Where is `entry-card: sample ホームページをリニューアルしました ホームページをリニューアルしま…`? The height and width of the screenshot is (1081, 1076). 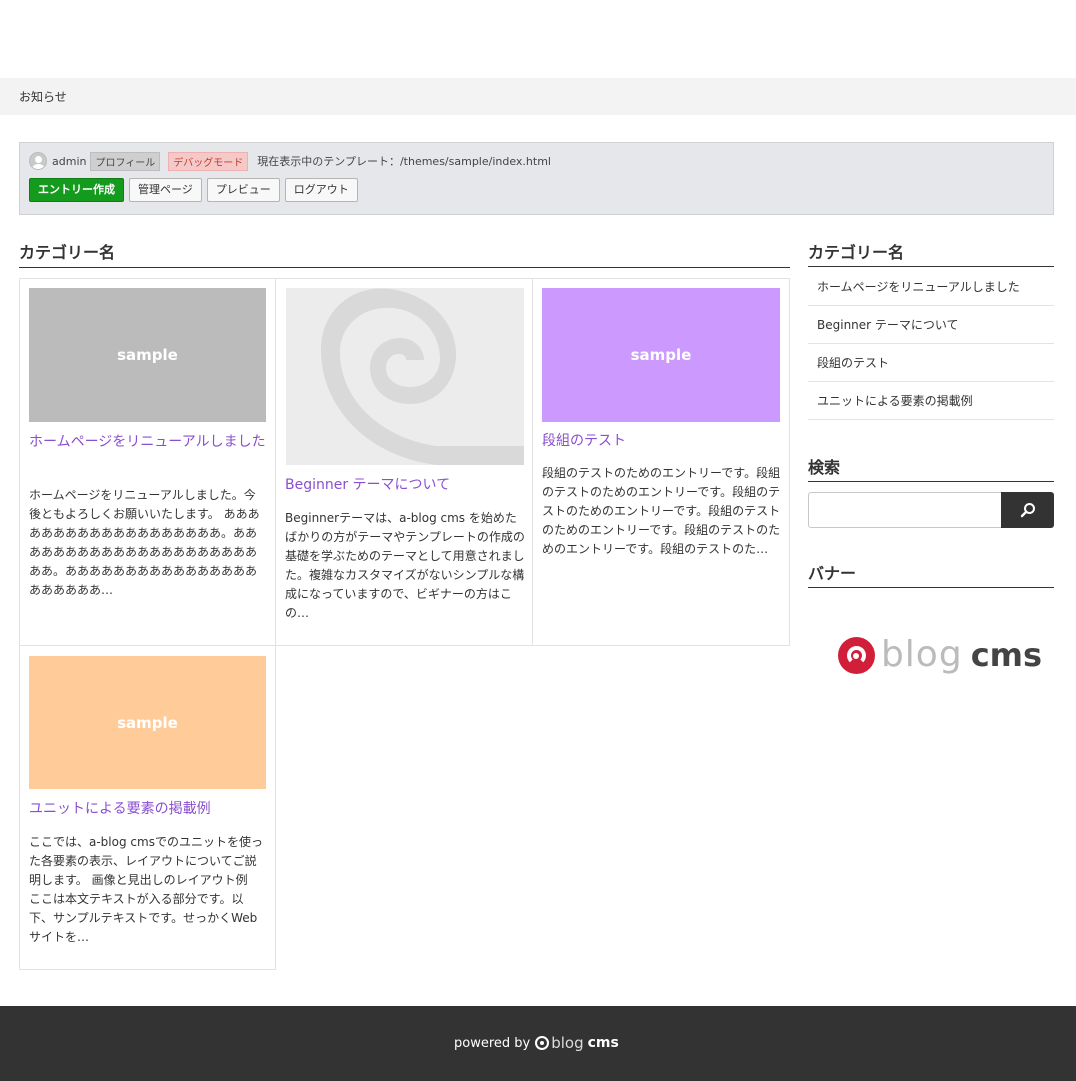
entry-card: sample ホームページをリニューアルしました ホームページをリニューアルしま… is located at coordinates (147, 462).